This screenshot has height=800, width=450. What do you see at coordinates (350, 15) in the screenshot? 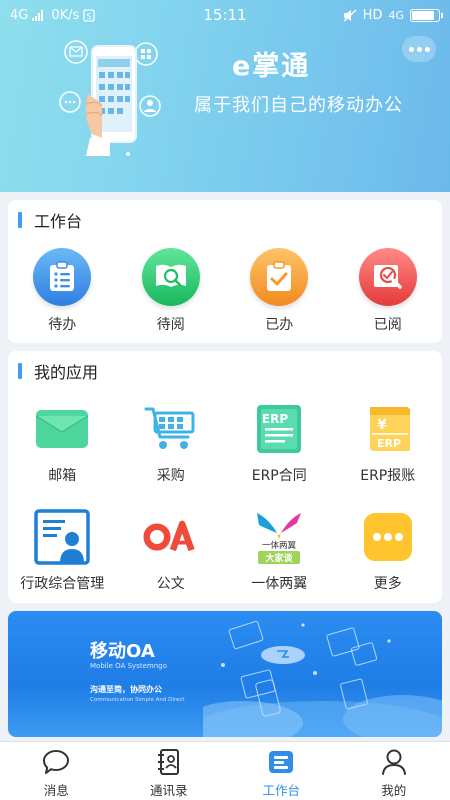
I see `mute-icon` at bounding box center [350, 15].